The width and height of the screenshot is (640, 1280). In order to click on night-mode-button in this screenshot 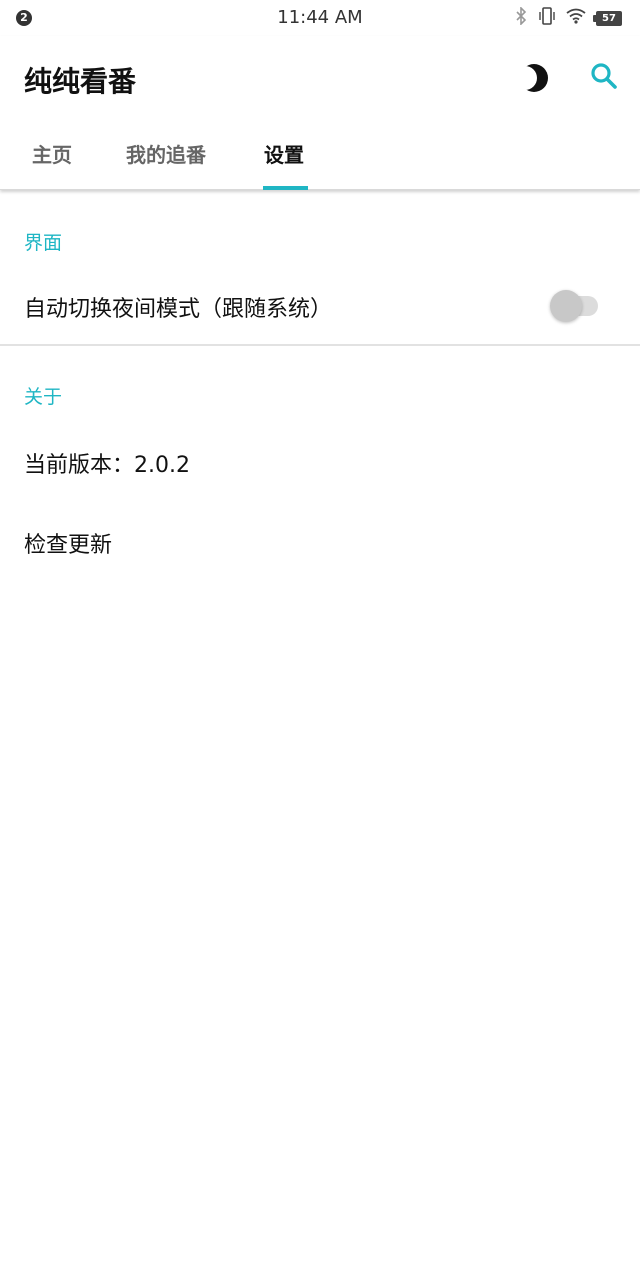, I will do `click(532, 78)`.